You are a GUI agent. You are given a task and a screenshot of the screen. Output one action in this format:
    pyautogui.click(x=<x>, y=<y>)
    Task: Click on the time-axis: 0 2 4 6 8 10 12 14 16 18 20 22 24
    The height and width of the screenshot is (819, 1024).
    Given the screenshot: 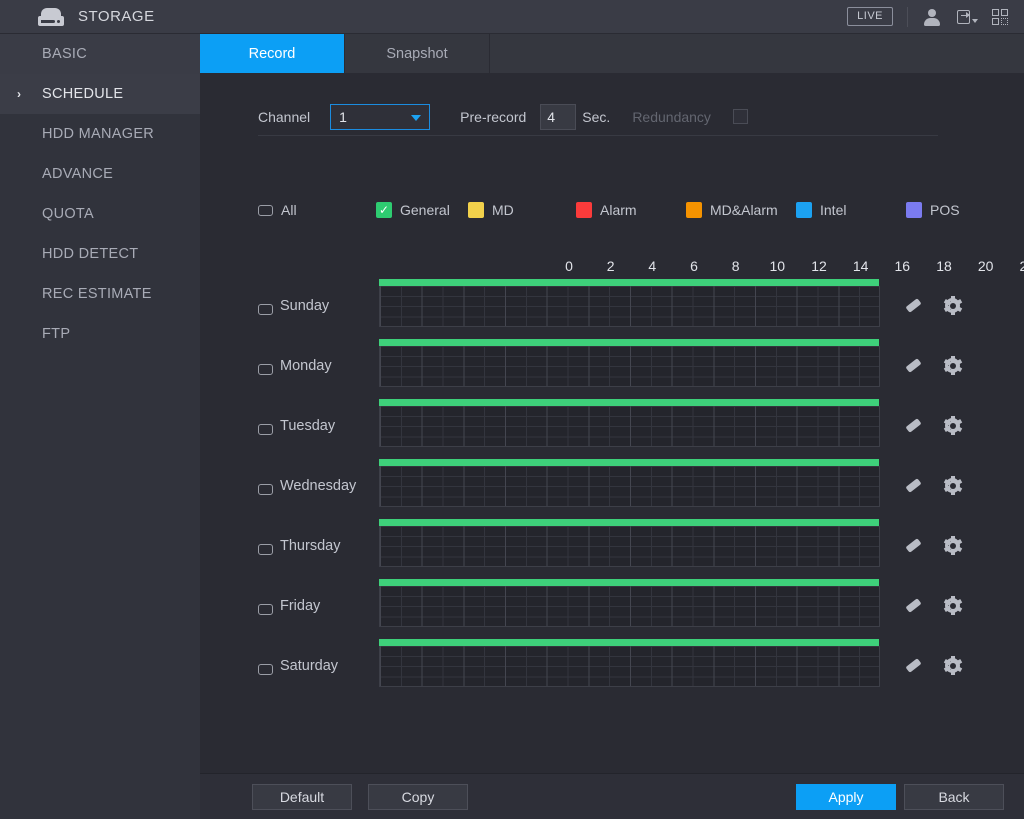 What is the action you would take?
    pyautogui.click(x=794, y=268)
    